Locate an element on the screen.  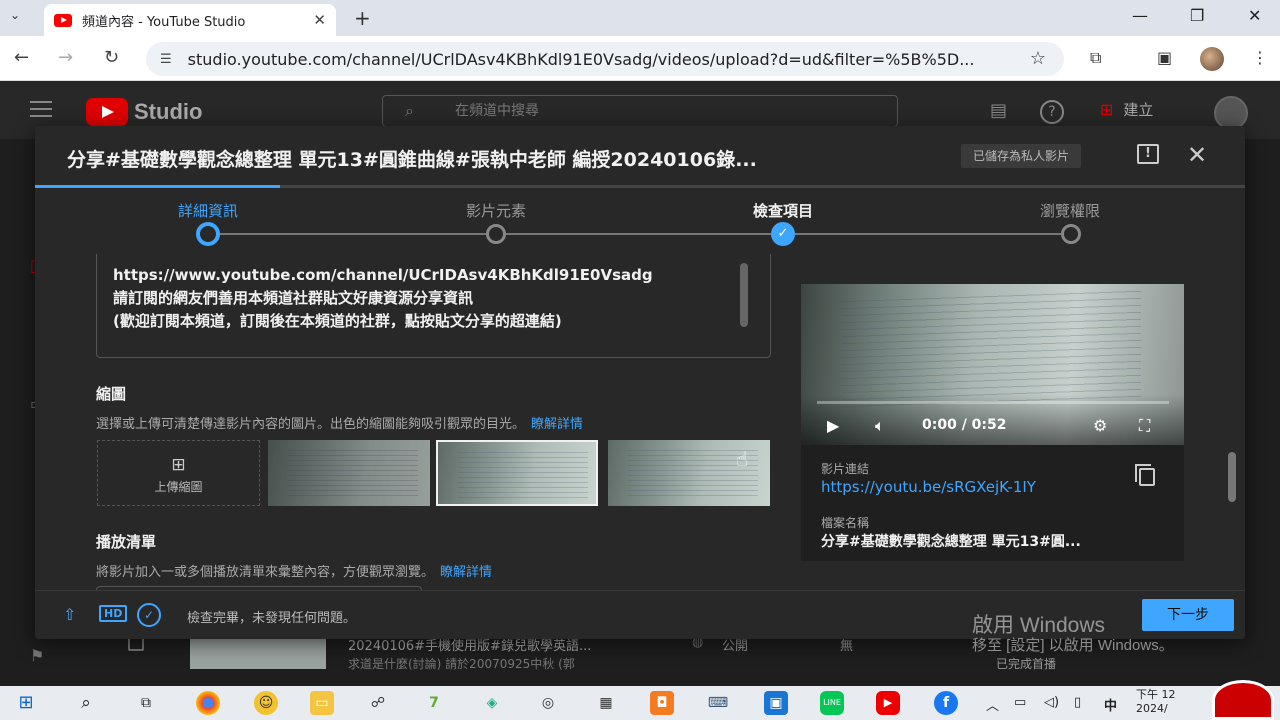
video-link: https://youtu.be/sRGXejK-1IY is located at coordinates (928, 487).